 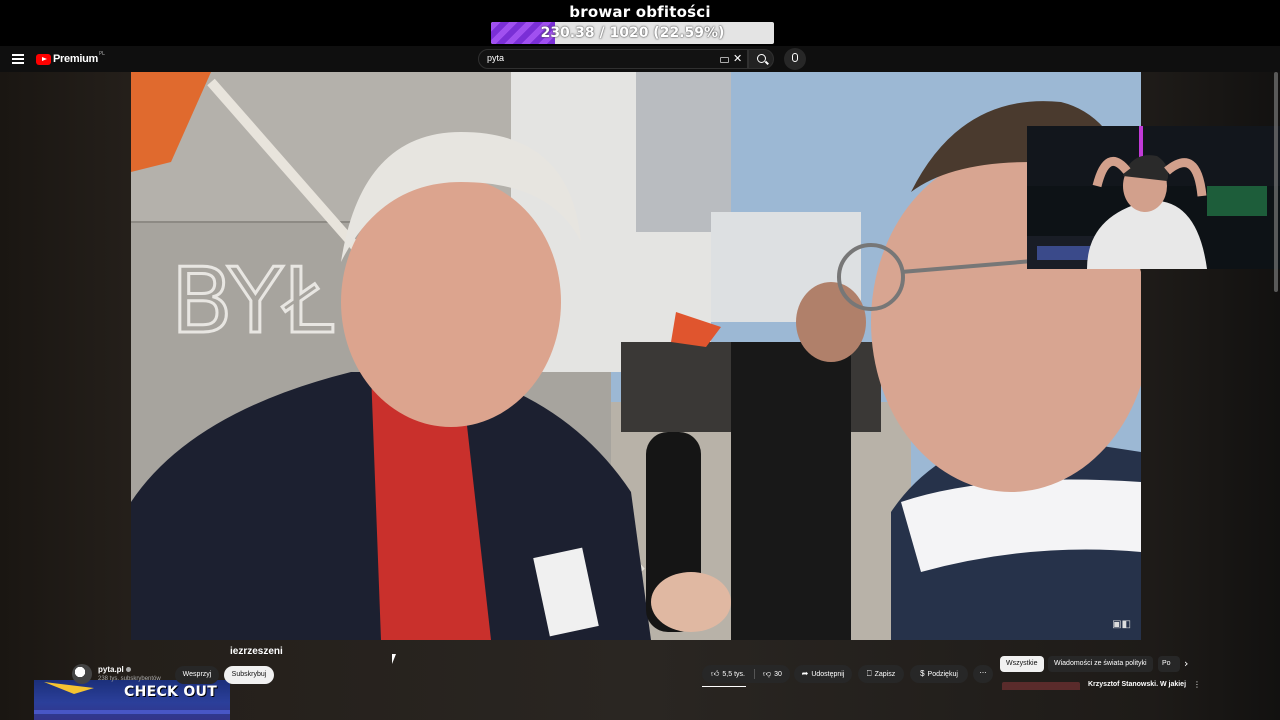 What do you see at coordinates (197, 675) in the screenshot?
I see `support-button: Wesprzyj` at bounding box center [197, 675].